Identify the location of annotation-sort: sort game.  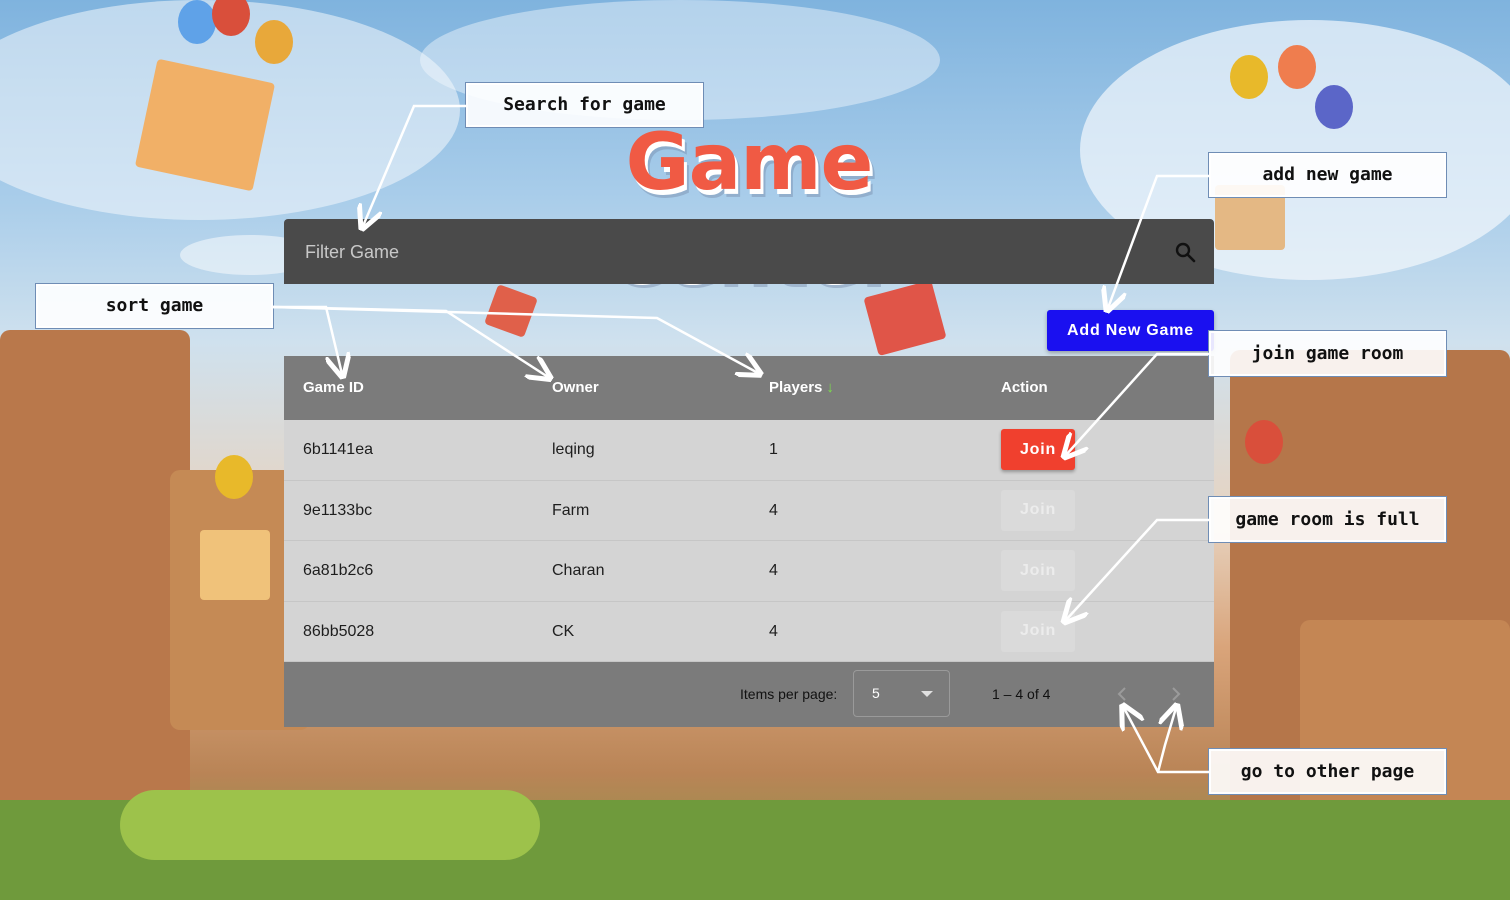
(154, 306).